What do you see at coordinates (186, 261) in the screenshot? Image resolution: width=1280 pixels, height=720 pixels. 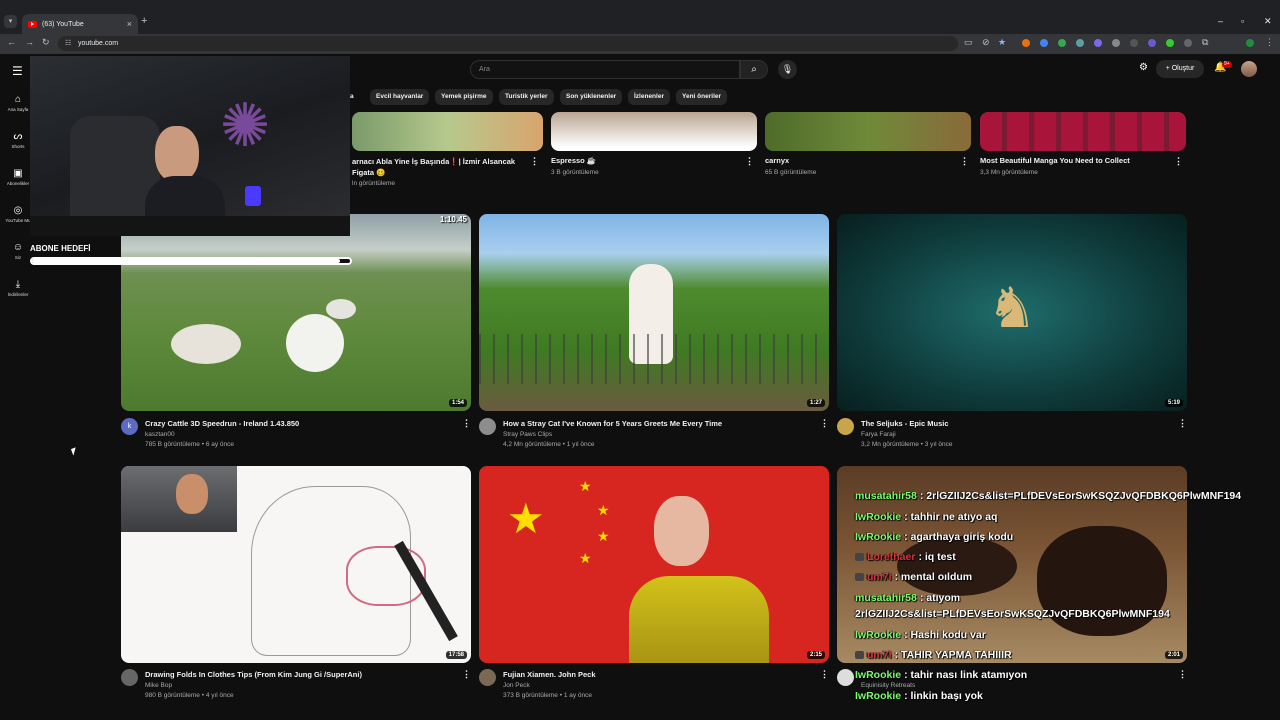 I see `subscriber-goal-fill` at bounding box center [186, 261].